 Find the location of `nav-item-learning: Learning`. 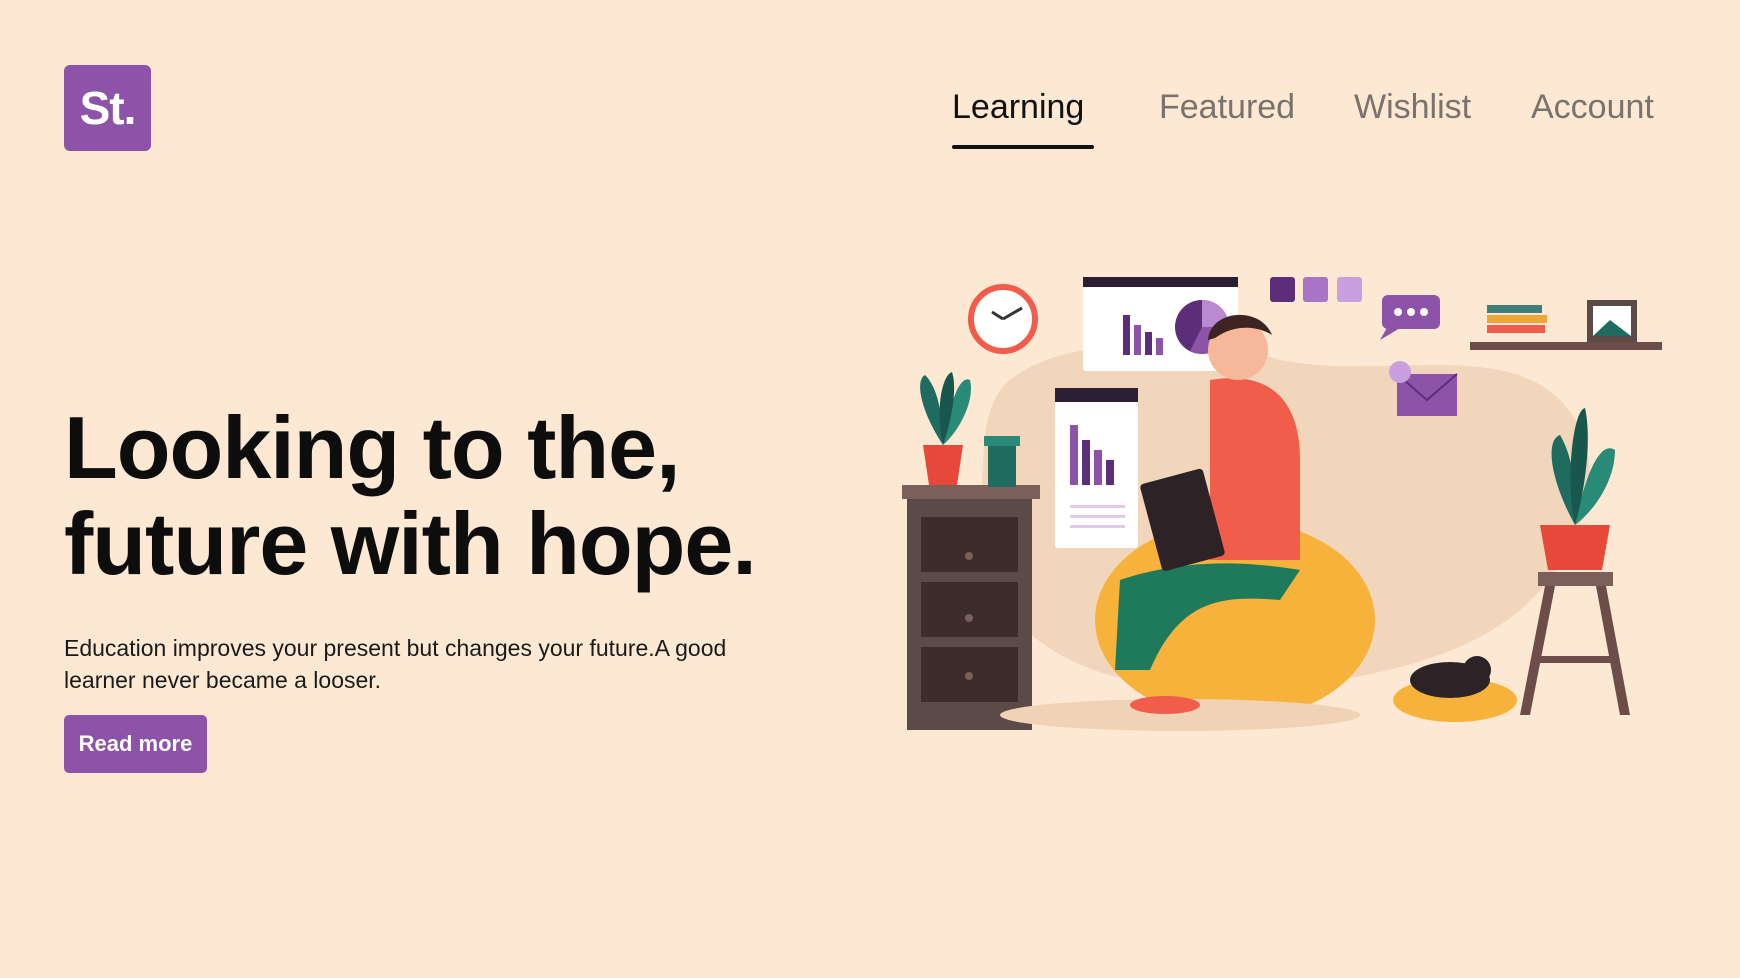

nav-item-learning: Learning is located at coordinates (1018, 107).